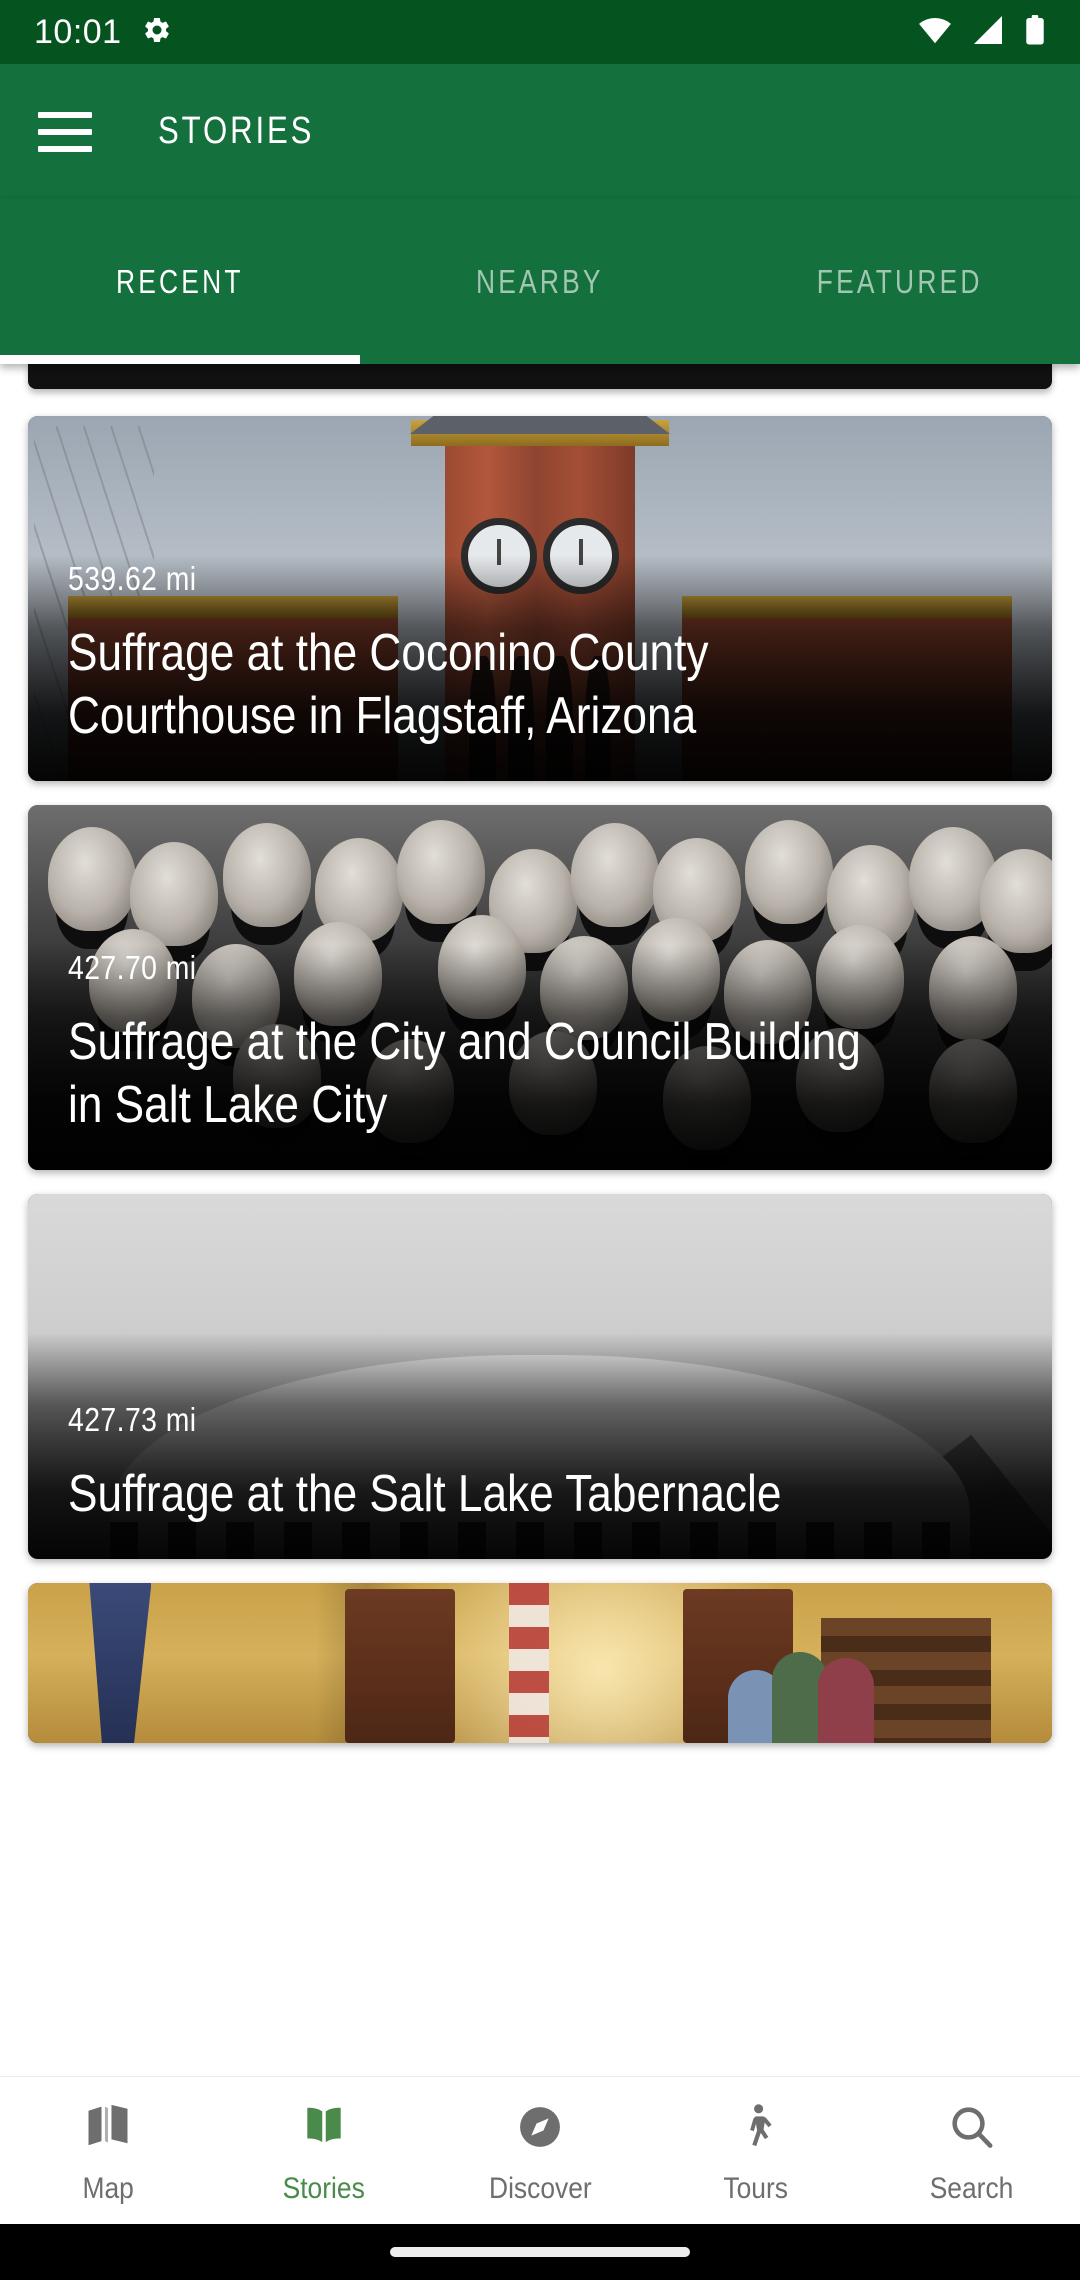 Image resolution: width=1080 pixels, height=2280 pixels. I want to click on gear-icon, so click(157, 32).